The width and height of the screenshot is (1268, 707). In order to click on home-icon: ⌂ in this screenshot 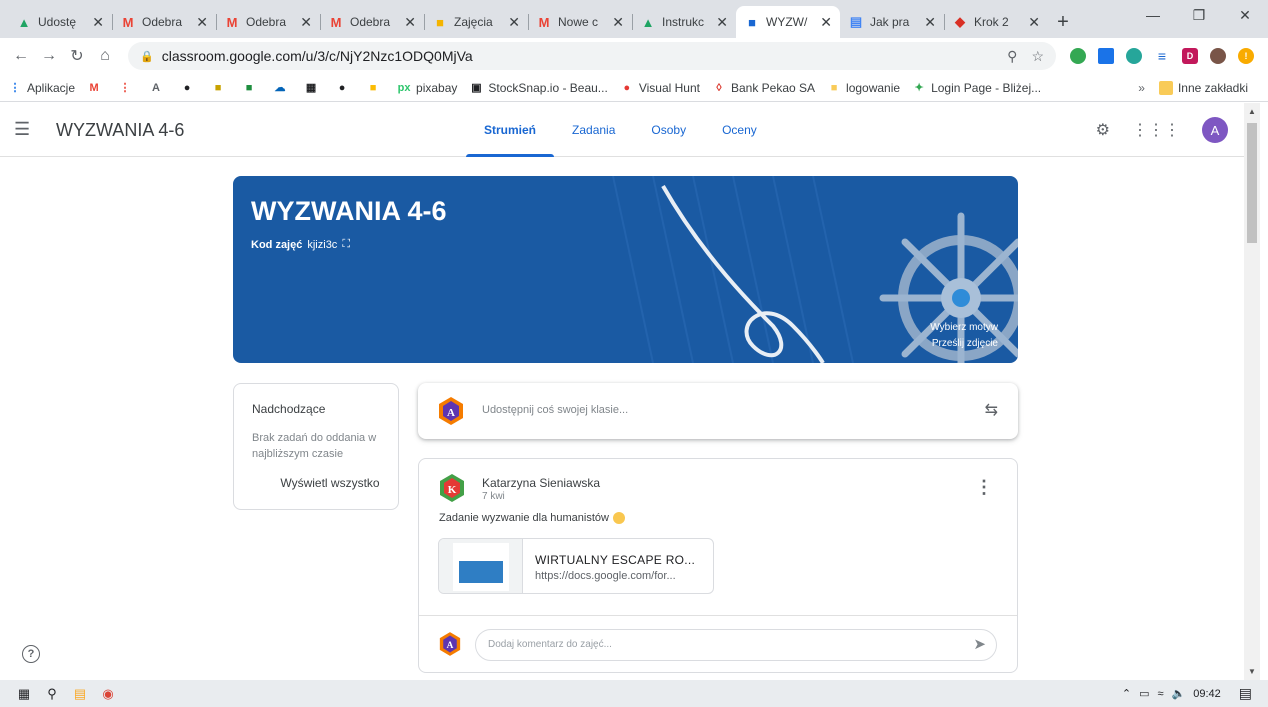, I will do `click(105, 56)`.